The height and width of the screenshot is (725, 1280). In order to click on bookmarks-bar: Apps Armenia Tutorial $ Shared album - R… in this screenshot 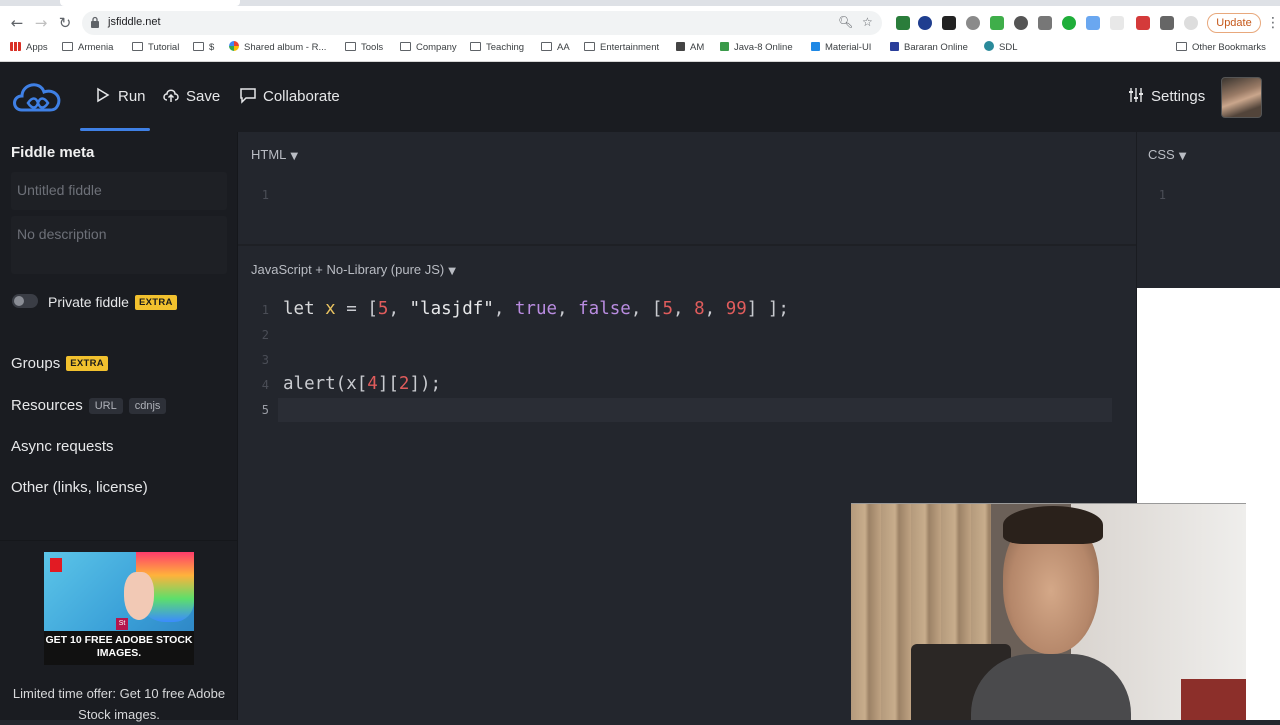, I will do `click(640, 48)`.